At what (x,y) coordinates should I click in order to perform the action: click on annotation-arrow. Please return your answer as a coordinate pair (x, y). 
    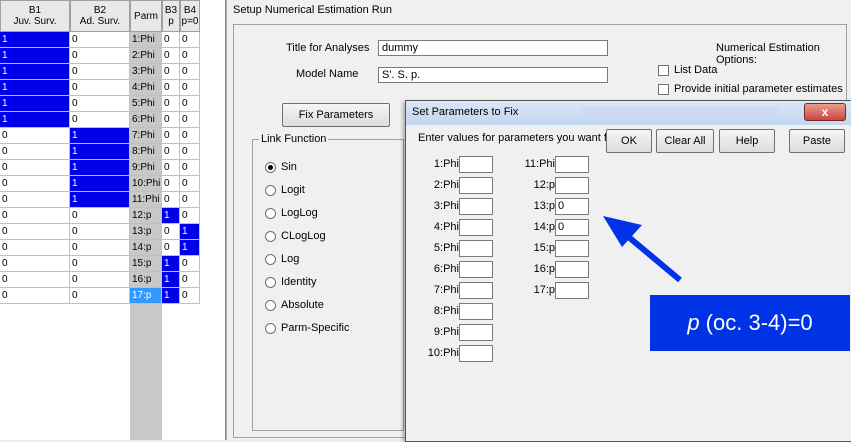
    Looking at the image, I should click on (642, 249).